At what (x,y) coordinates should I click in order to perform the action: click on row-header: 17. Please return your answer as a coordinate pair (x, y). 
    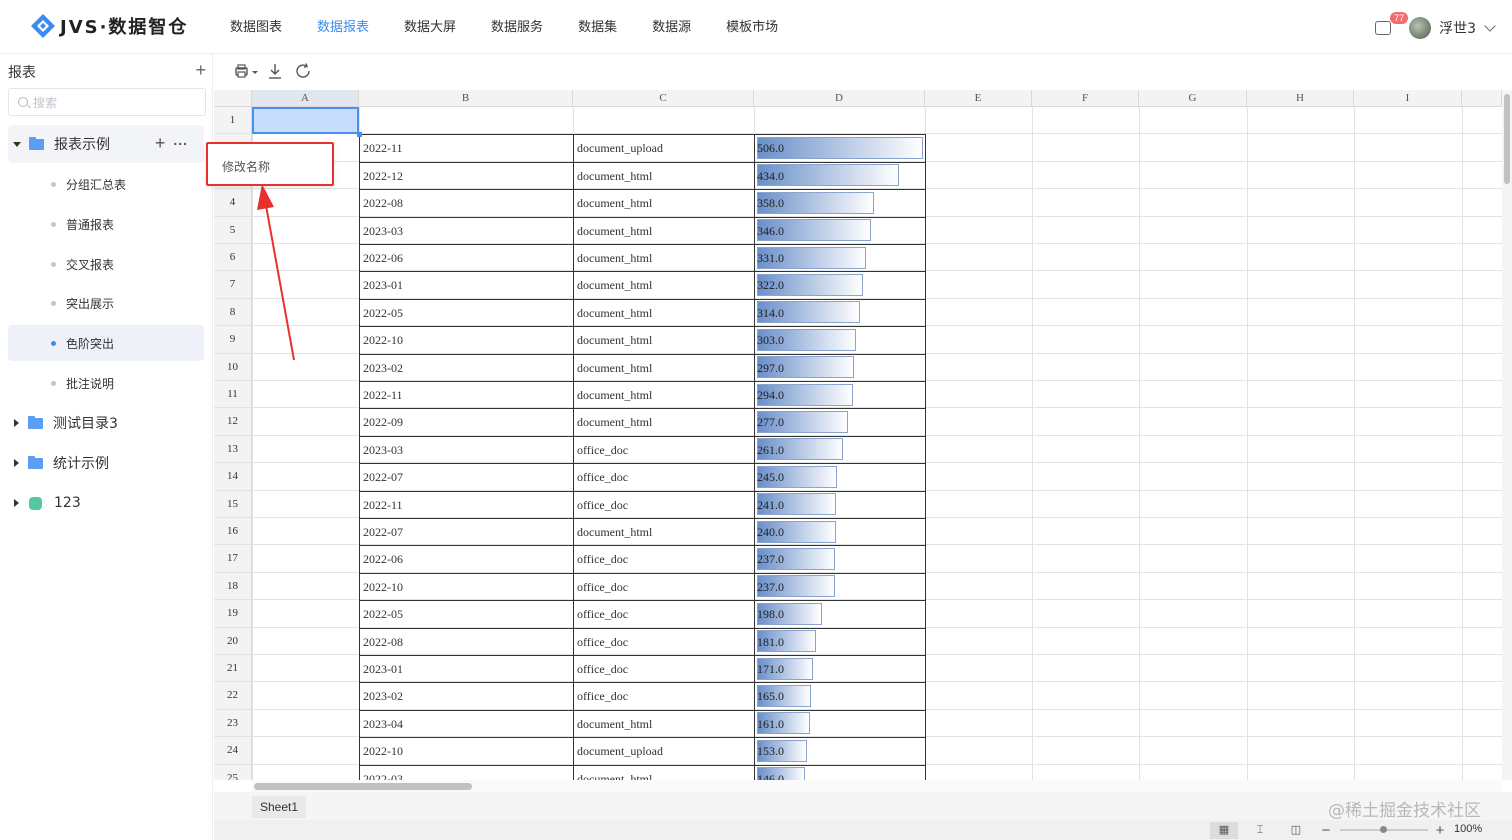
    Looking at the image, I should click on (233, 559).